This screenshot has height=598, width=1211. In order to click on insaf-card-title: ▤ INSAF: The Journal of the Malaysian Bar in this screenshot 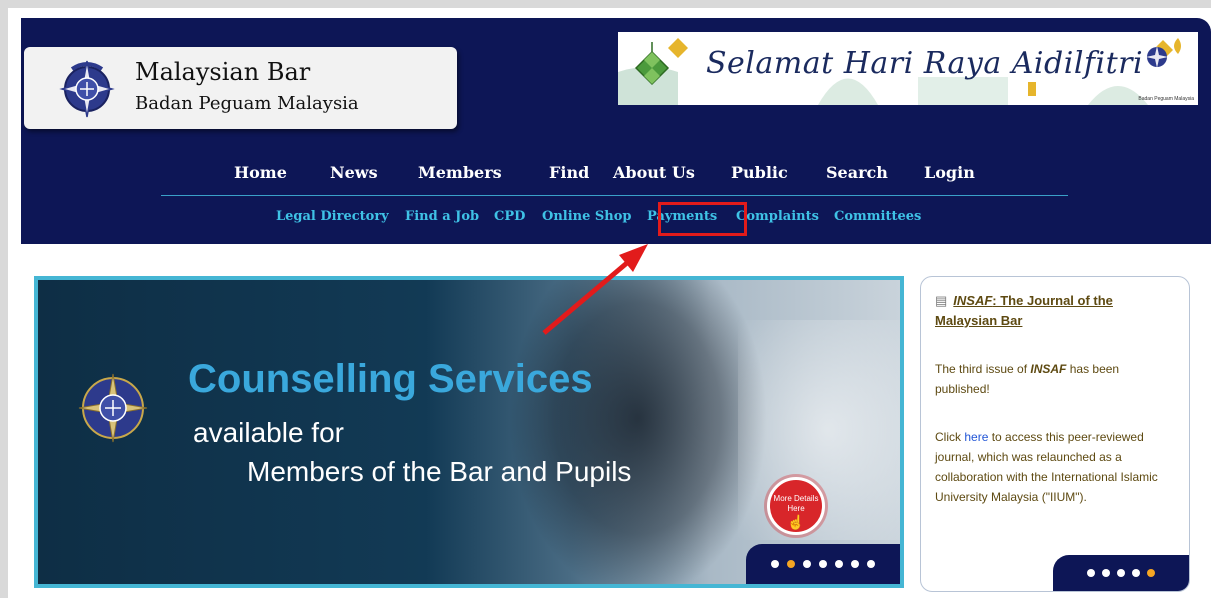, I will do `click(1055, 311)`.